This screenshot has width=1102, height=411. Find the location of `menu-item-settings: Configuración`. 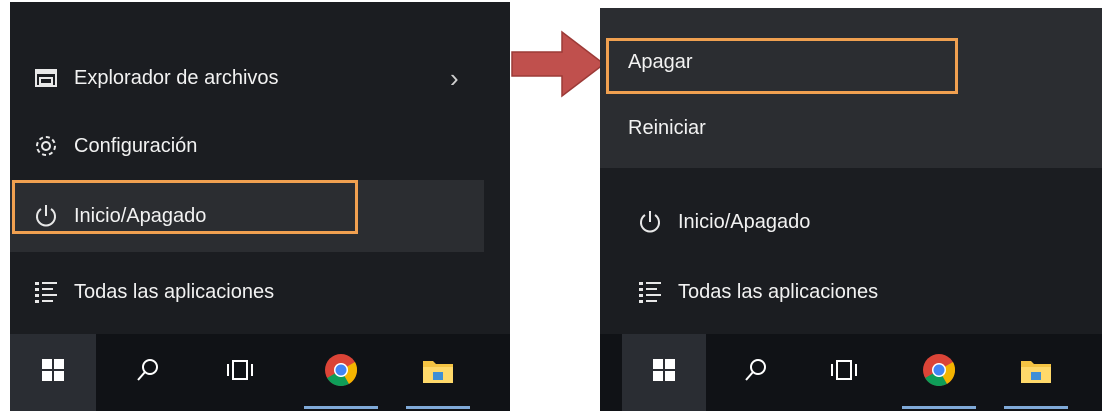

menu-item-settings: Configuración is located at coordinates (114, 146).